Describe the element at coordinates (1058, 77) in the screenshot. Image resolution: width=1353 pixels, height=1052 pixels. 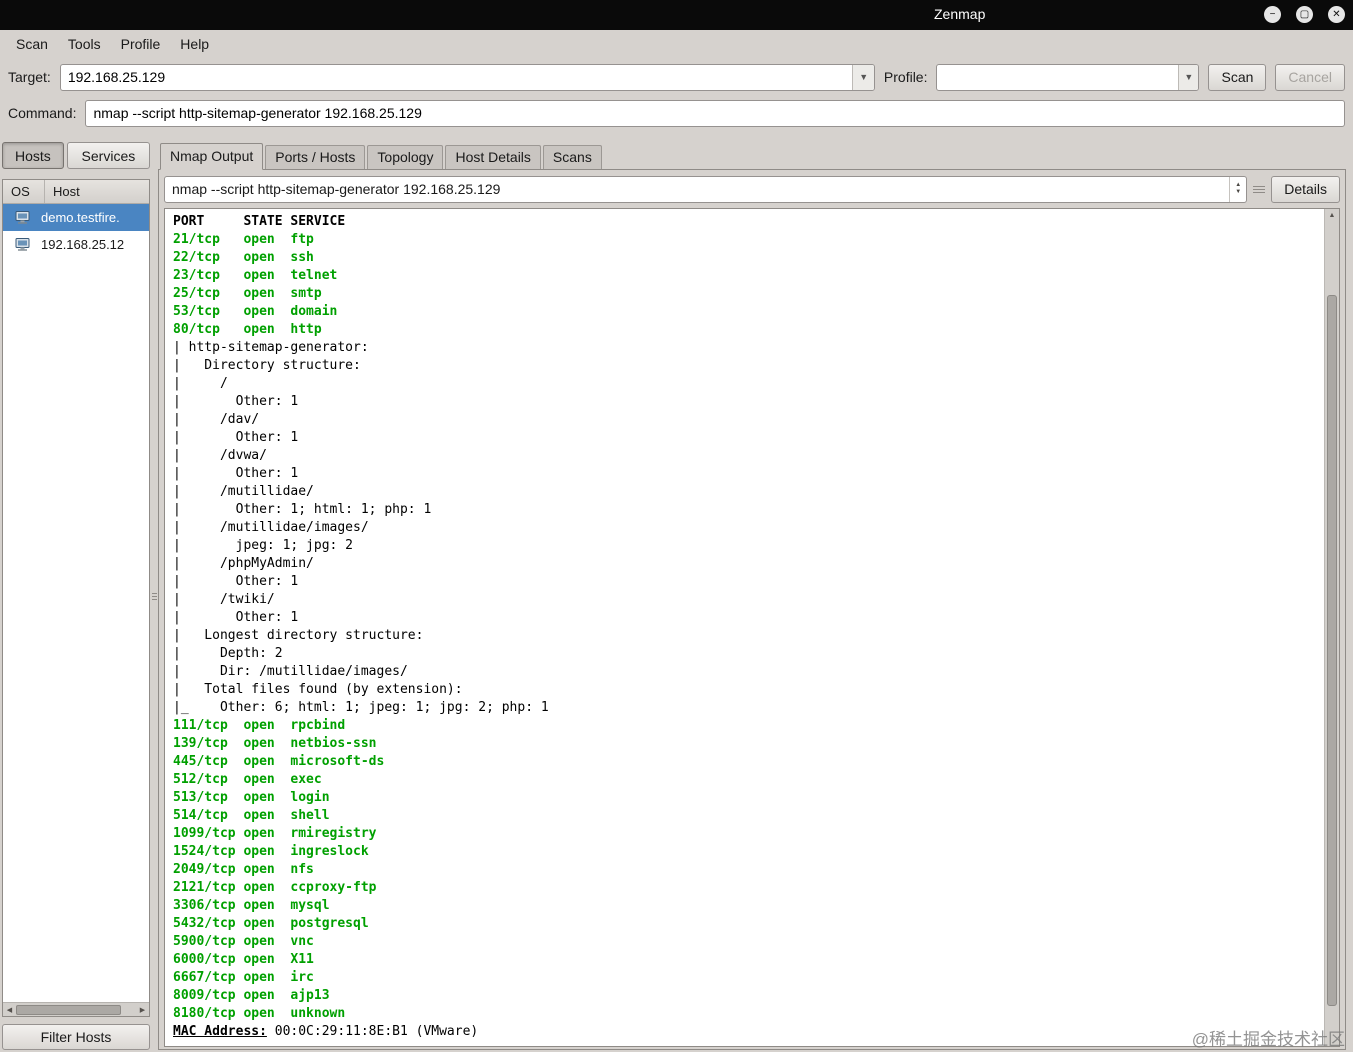
I see `profile-input` at that location.